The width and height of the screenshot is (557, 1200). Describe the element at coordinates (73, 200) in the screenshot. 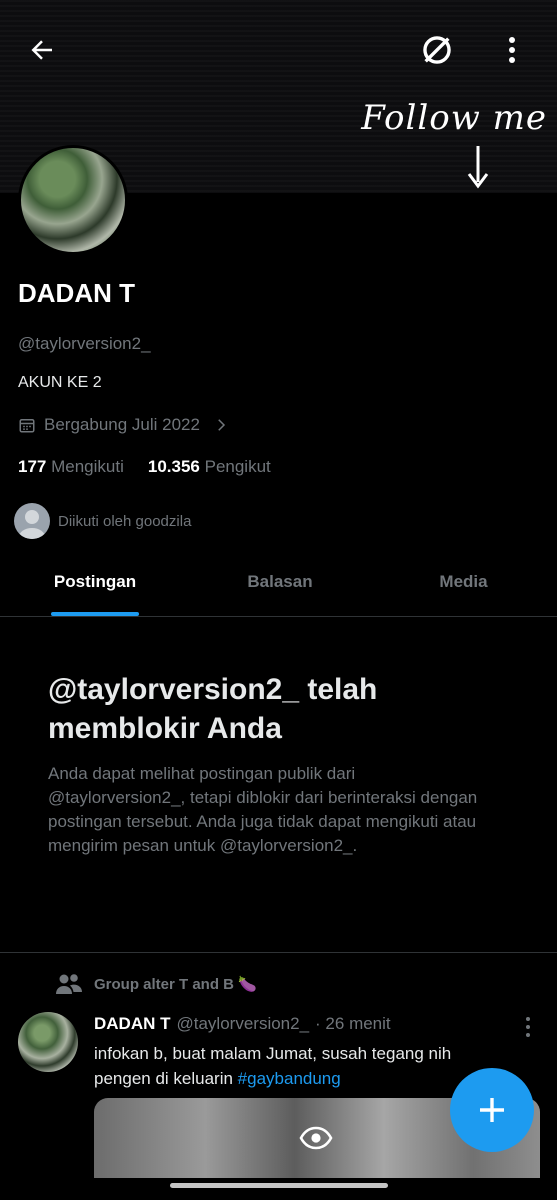

I see `profile-avatar` at that location.